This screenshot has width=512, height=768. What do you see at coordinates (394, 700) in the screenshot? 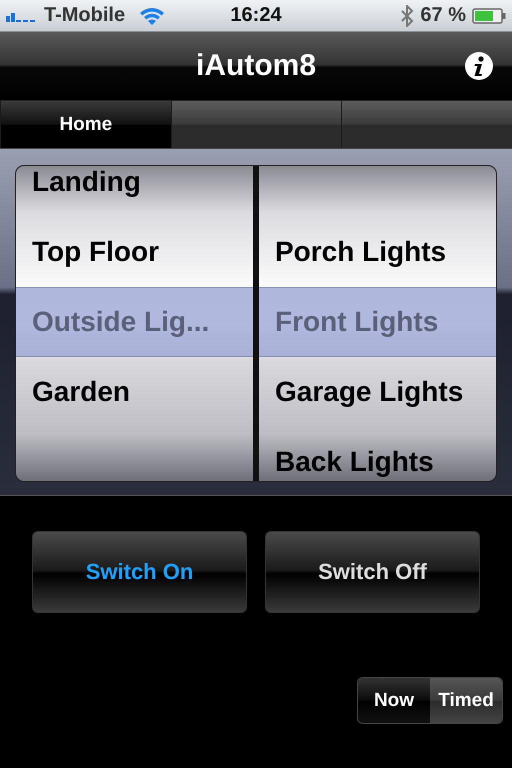
I see `segment-tab: Now` at bounding box center [394, 700].